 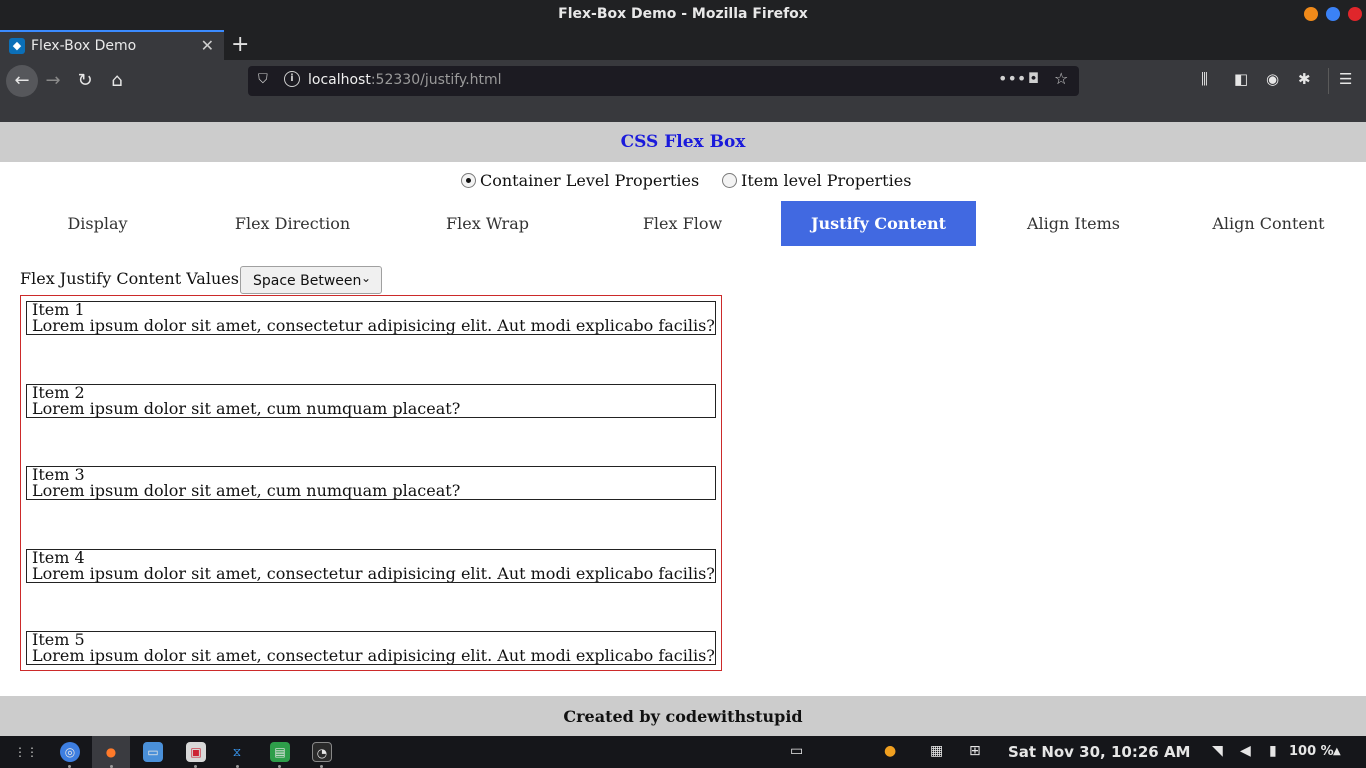 What do you see at coordinates (878, 223) in the screenshot?
I see `tab-justify-content: Justify Content` at bounding box center [878, 223].